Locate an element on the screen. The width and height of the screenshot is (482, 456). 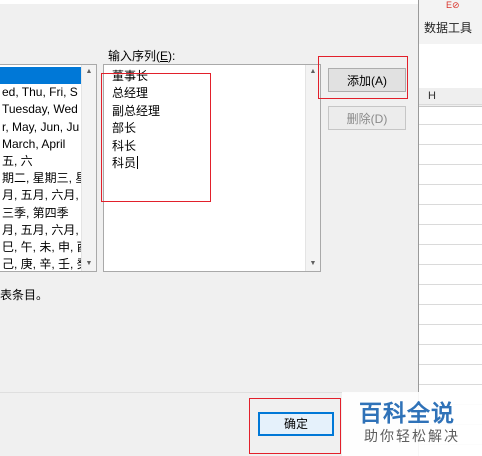
custom-list-item: Tuesday, Wed is located at coordinates (42, 109).